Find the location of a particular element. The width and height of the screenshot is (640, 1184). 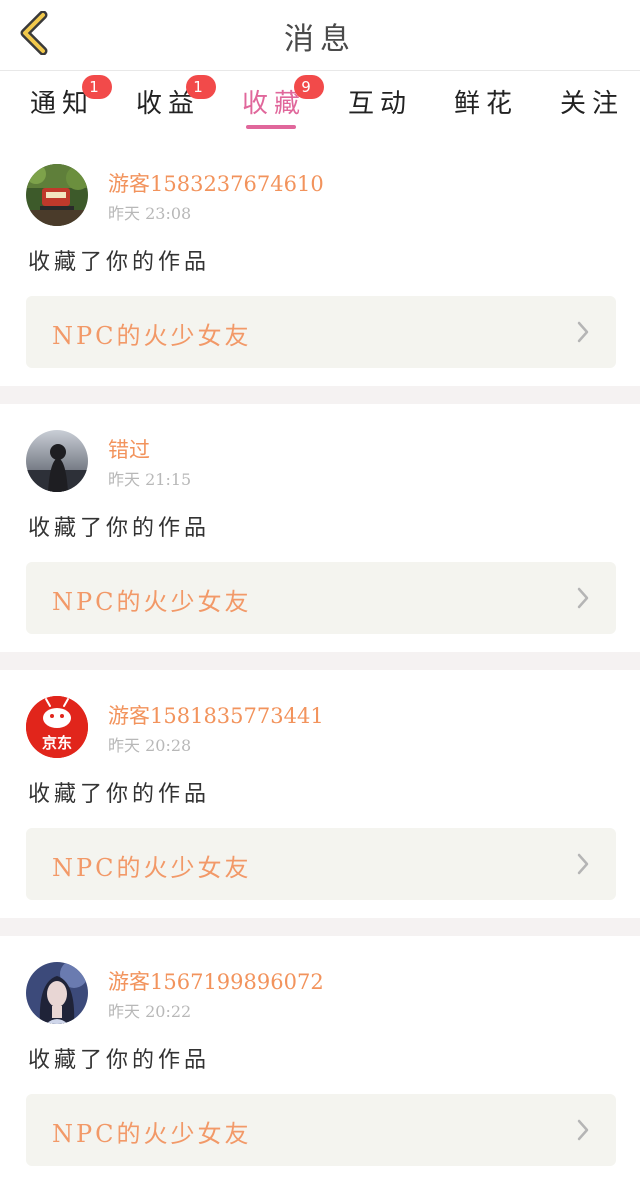

timestamp: 昨天 21:15 is located at coordinates (150, 479).